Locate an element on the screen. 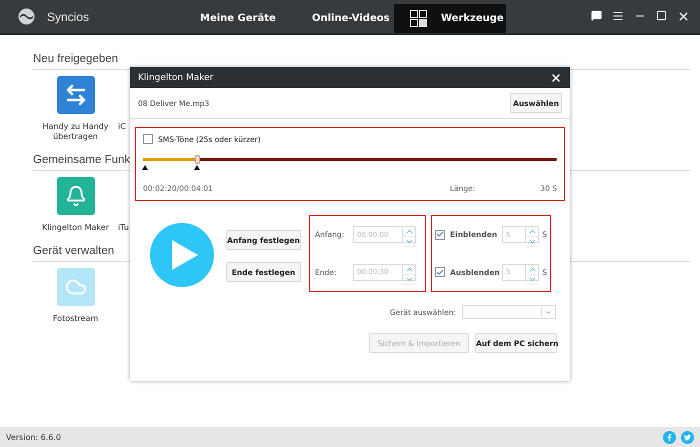 The image size is (700, 447). nav-tab: Online-Videos is located at coordinates (338, 18).